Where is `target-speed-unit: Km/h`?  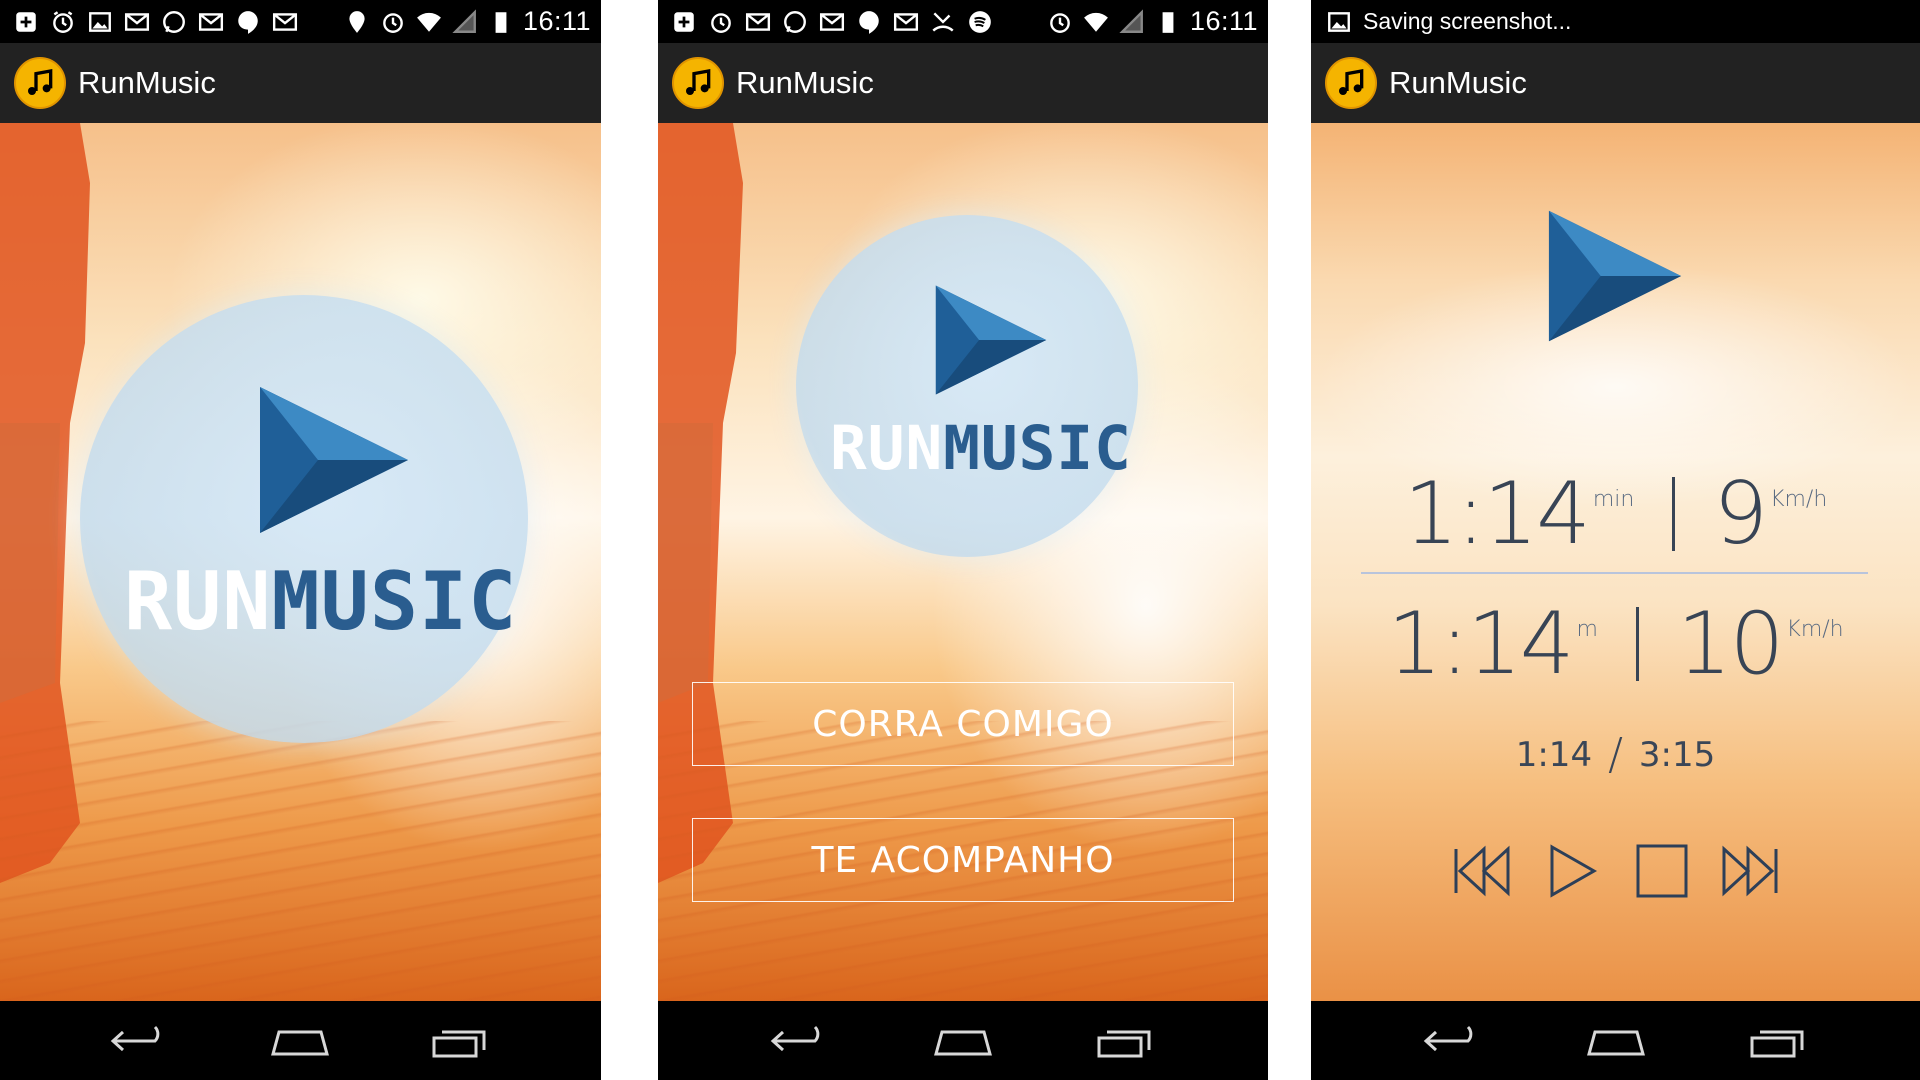 target-speed-unit: Km/h is located at coordinates (1815, 629).